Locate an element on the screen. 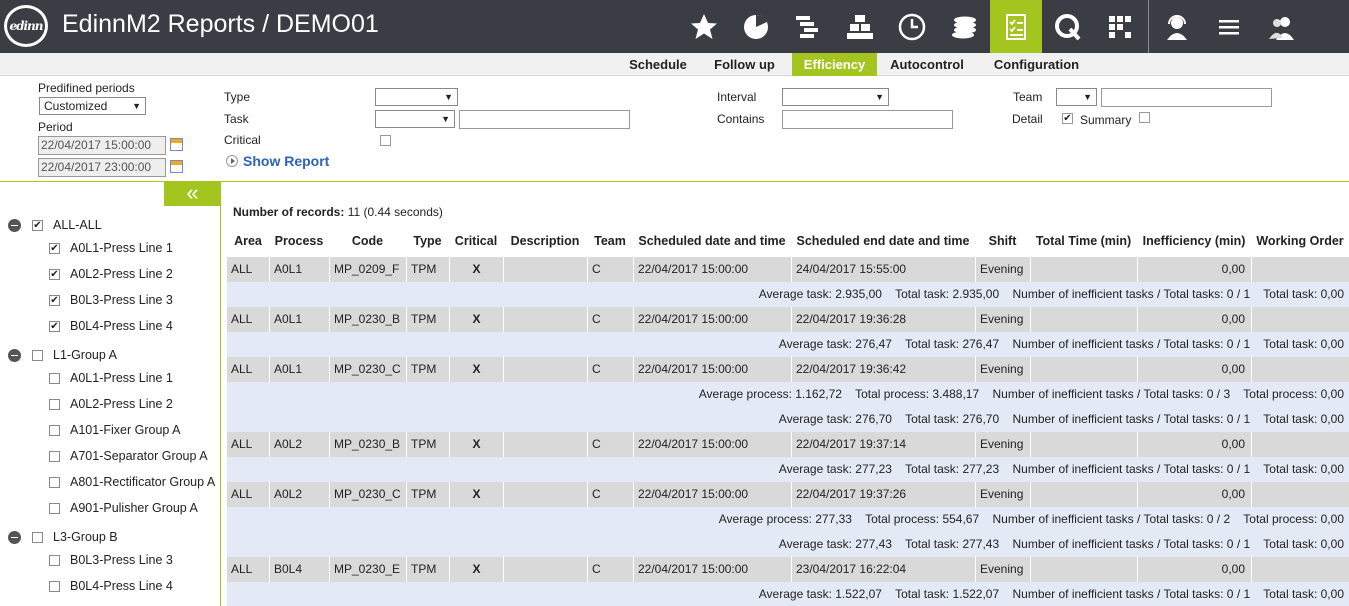 This screenshot has height=606, width=1349. show-report-button: Show Report is located at coordinates (277, 161).